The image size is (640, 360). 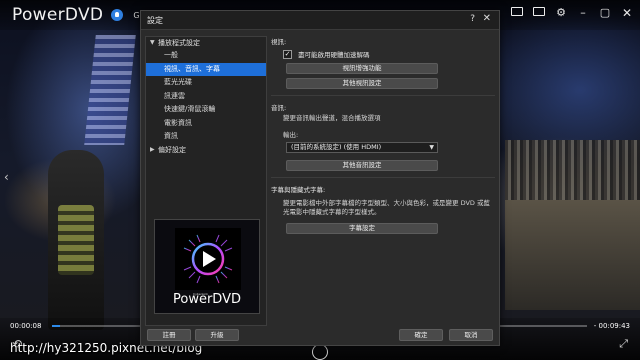 I want to click on minimize-icon: –, so click(x=583, y=13).